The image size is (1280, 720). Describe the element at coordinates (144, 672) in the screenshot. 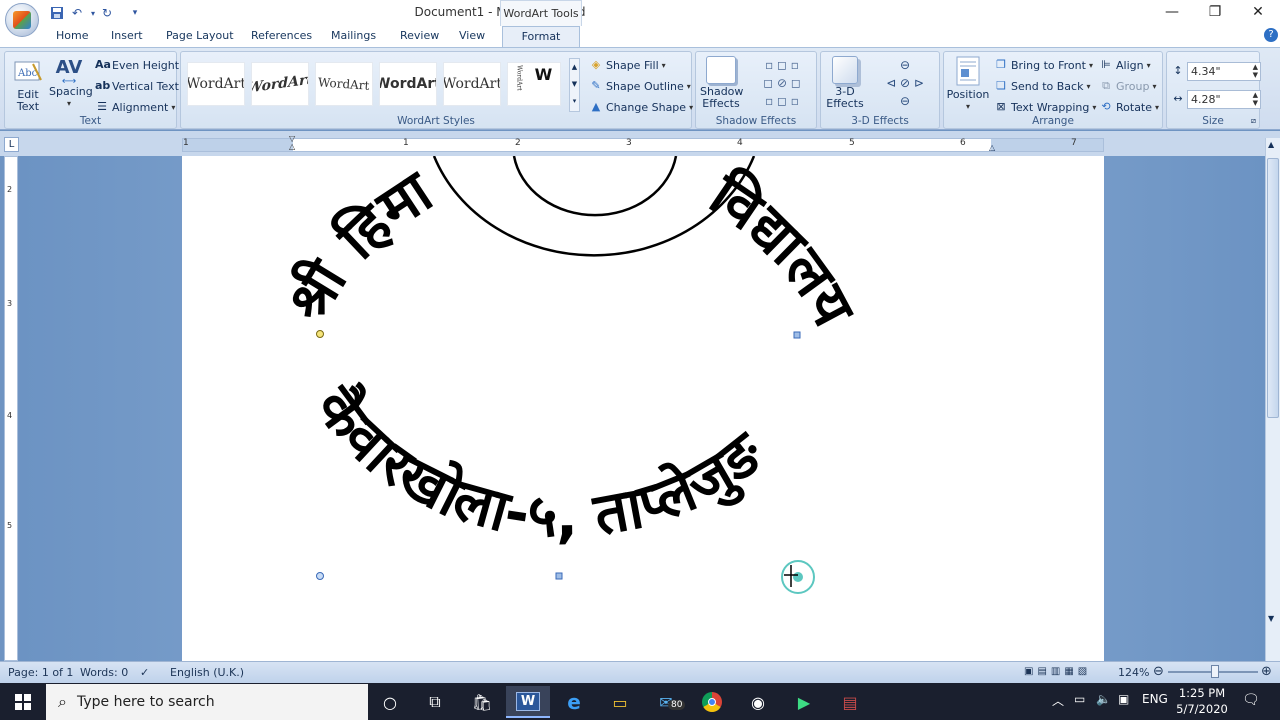

I see `proofing-icon: ✓` at that location.